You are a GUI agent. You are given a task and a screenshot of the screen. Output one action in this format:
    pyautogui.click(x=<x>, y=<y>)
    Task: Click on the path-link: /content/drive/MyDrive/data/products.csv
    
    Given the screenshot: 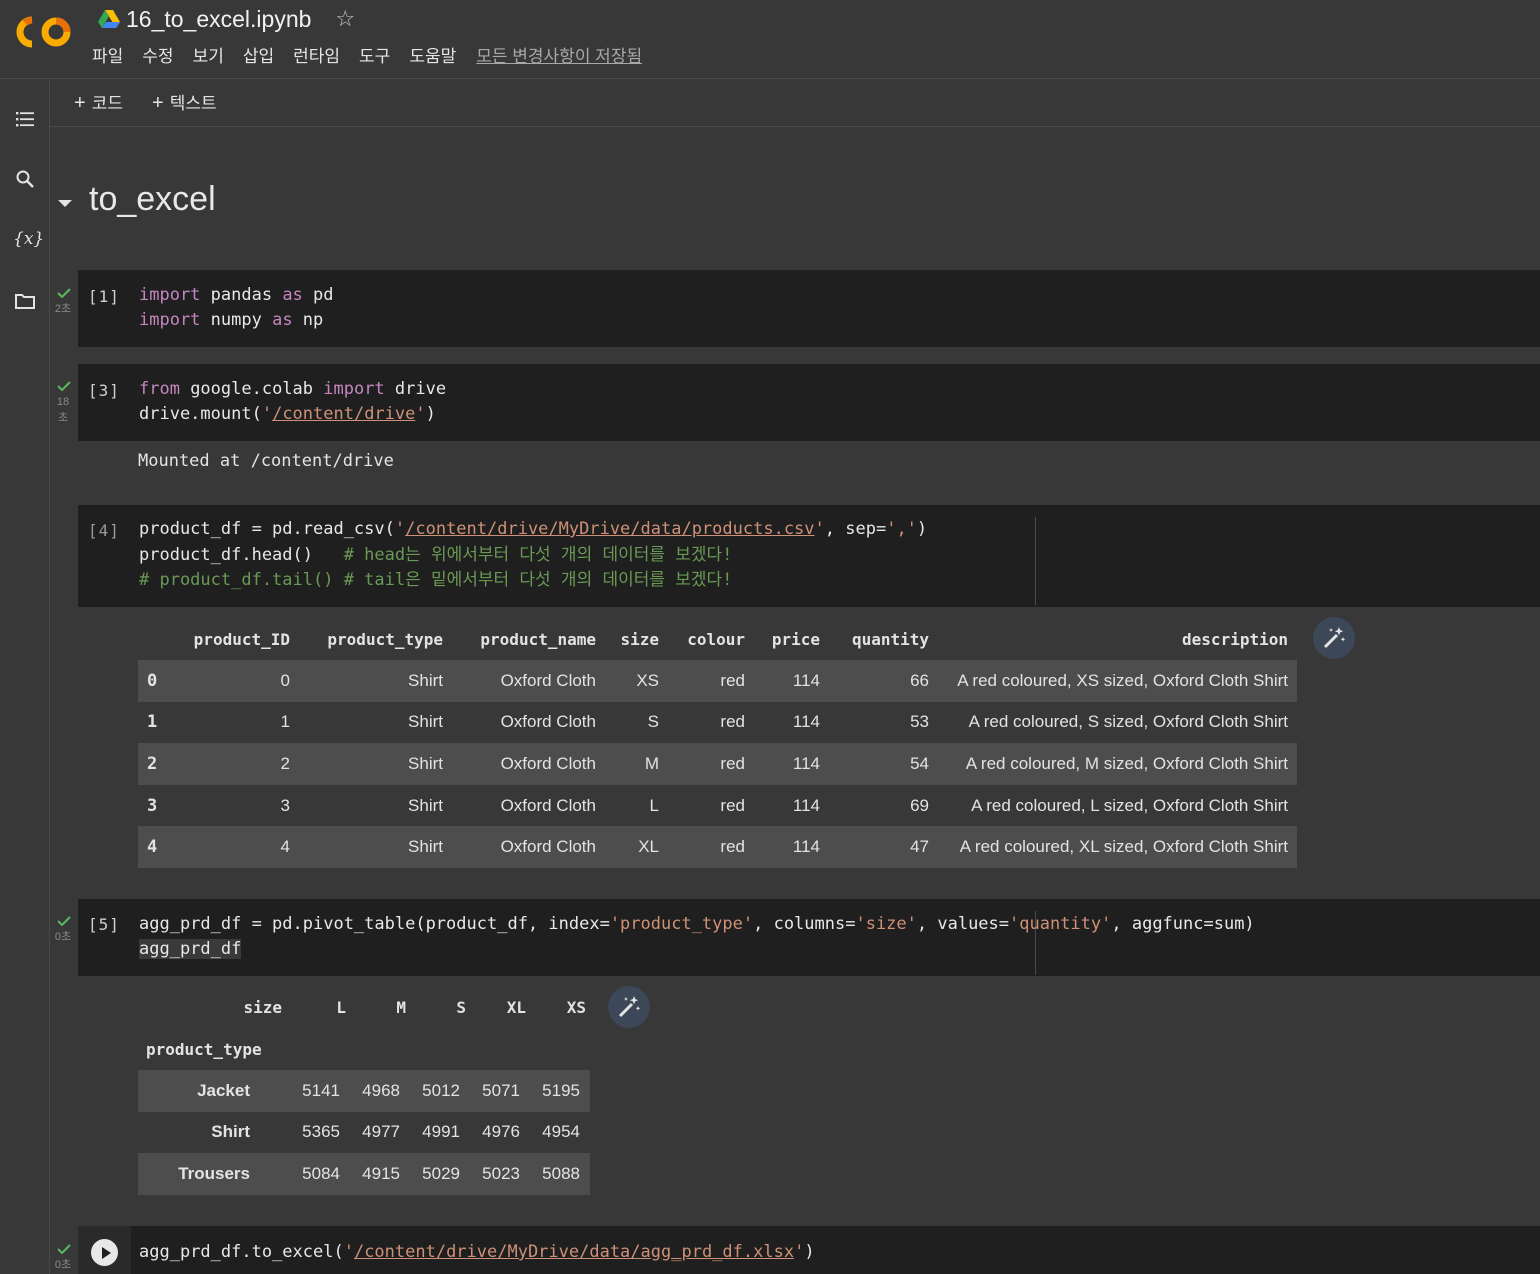 What is the action you would take?
    pyautogui.click(x=609, y=529)
    